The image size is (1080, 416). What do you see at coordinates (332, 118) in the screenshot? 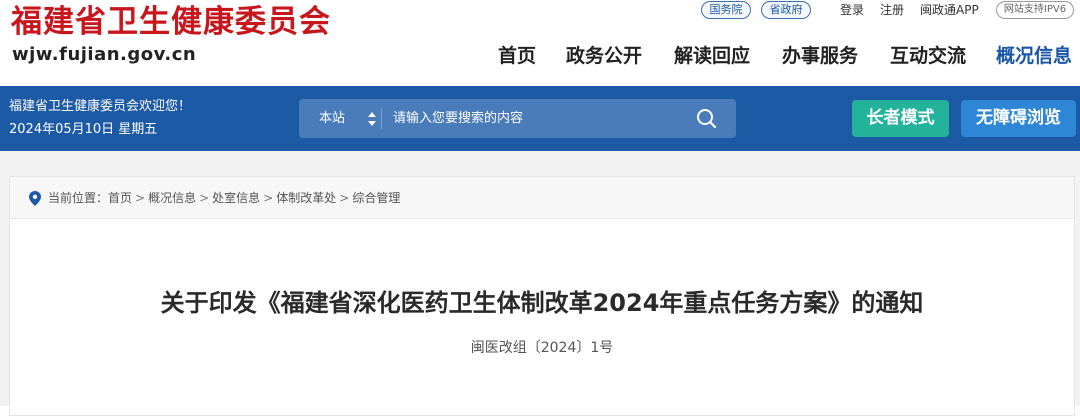
I see `search-scope-label: 本站` at bounding box center [332, 118].